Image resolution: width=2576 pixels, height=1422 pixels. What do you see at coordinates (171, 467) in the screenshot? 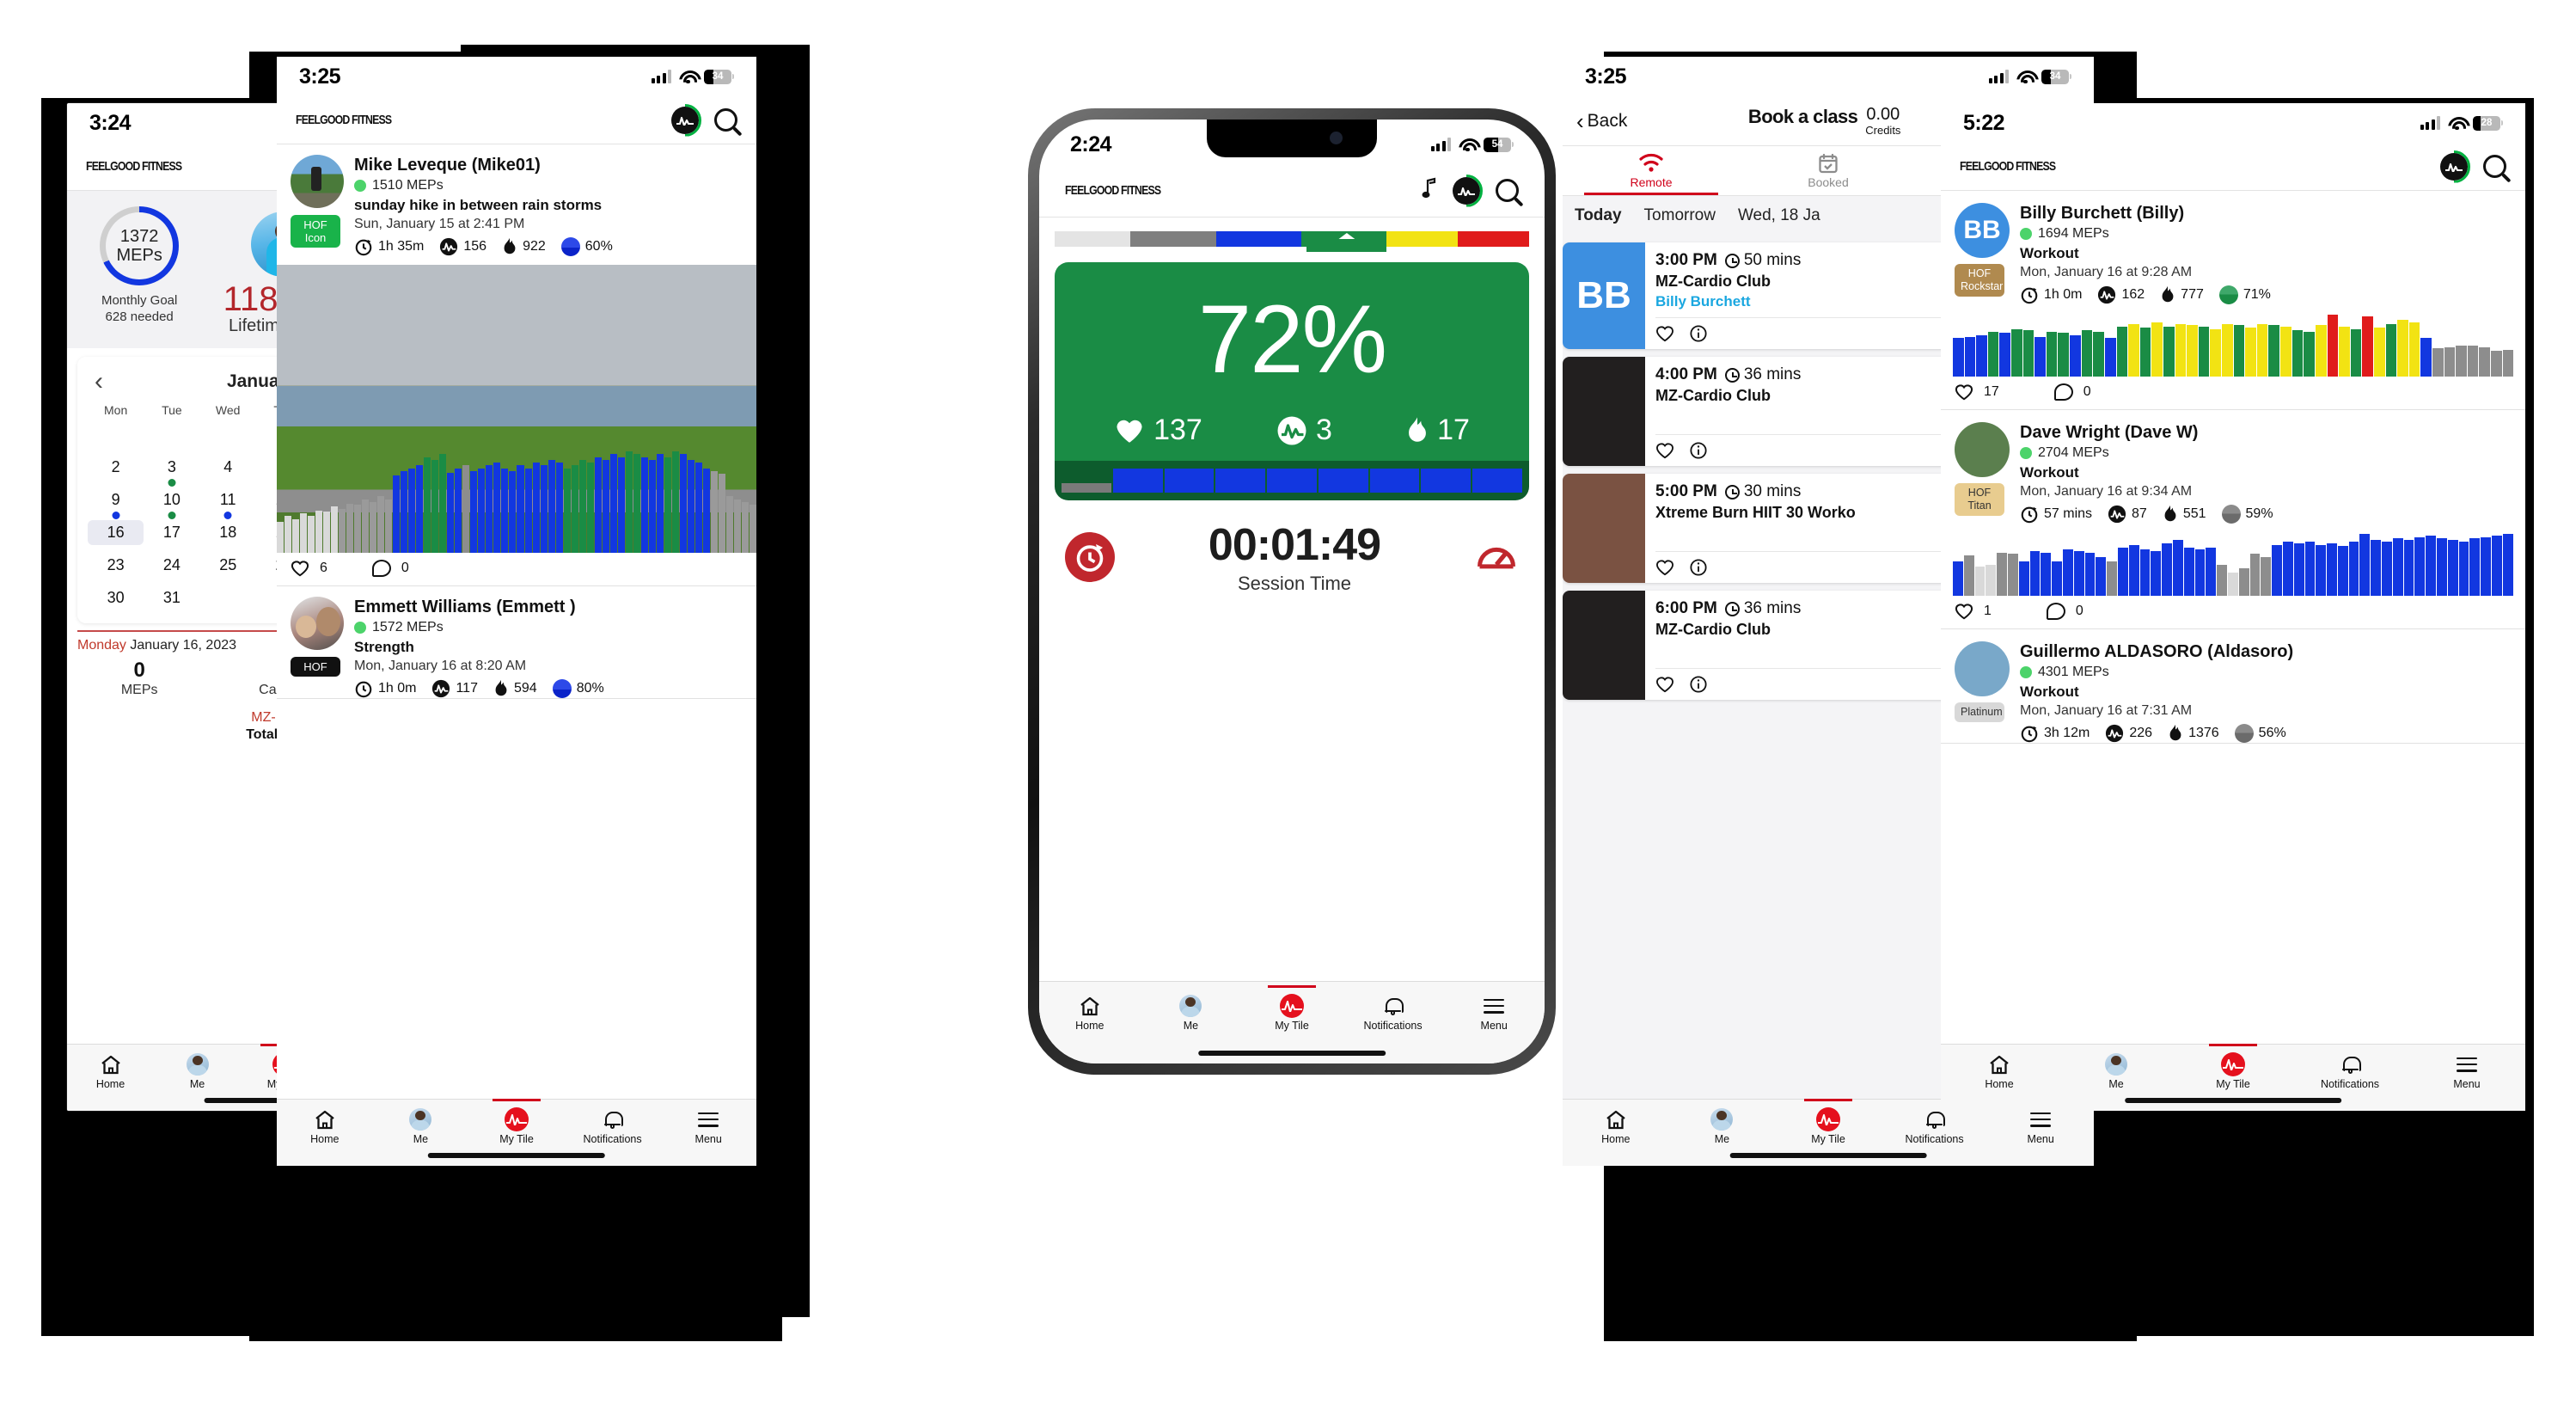
I see `calendar-day: 3` at bounding box center [171, 467].